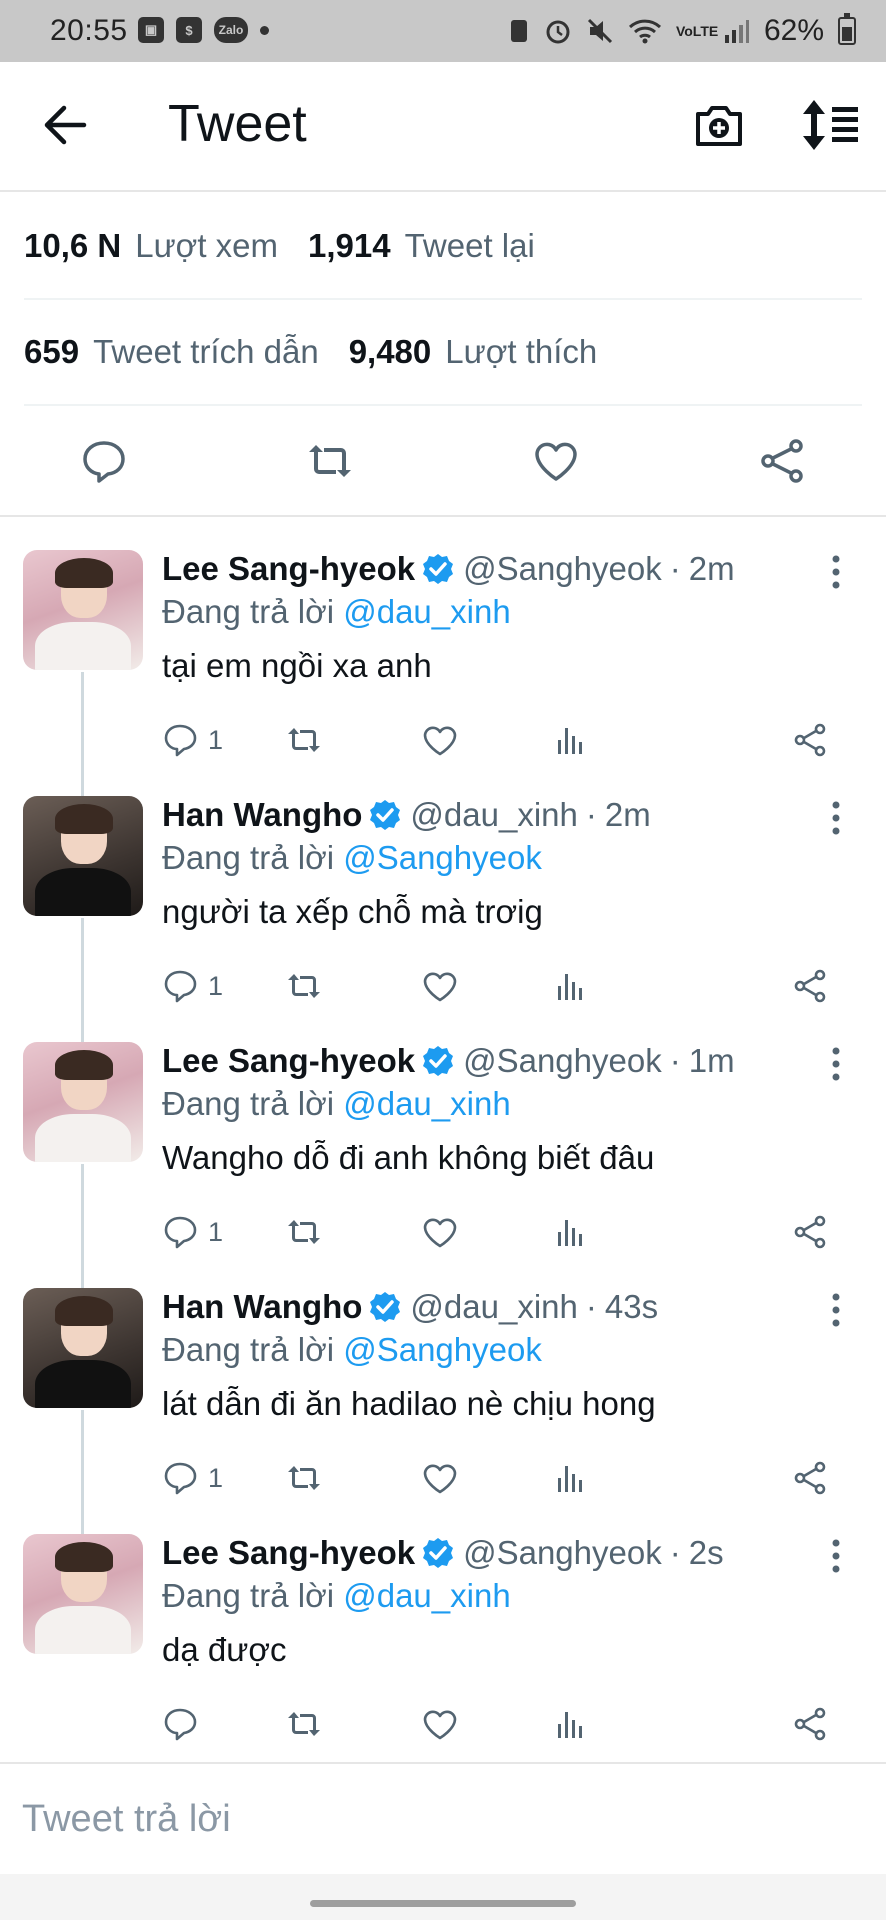 The image size is (886, 1920). I want to click on reply-input, so click(442, 1819).